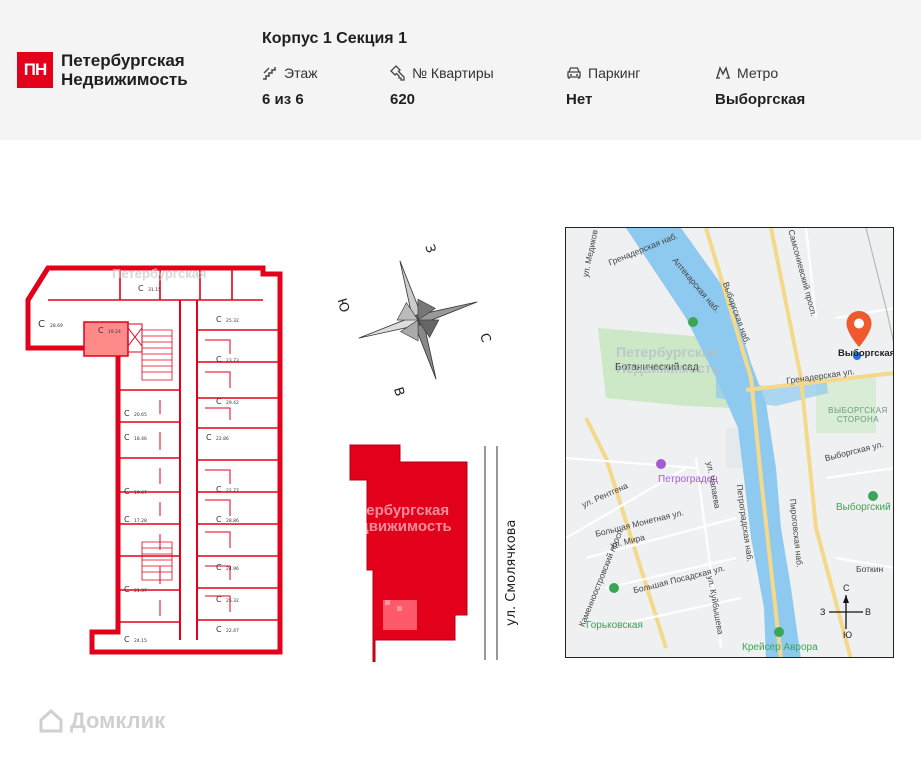 The image size is (921, 768). Describe the element at coordinates (823, 612) in the screenshot. I see `map-compass-w: З` at that location.